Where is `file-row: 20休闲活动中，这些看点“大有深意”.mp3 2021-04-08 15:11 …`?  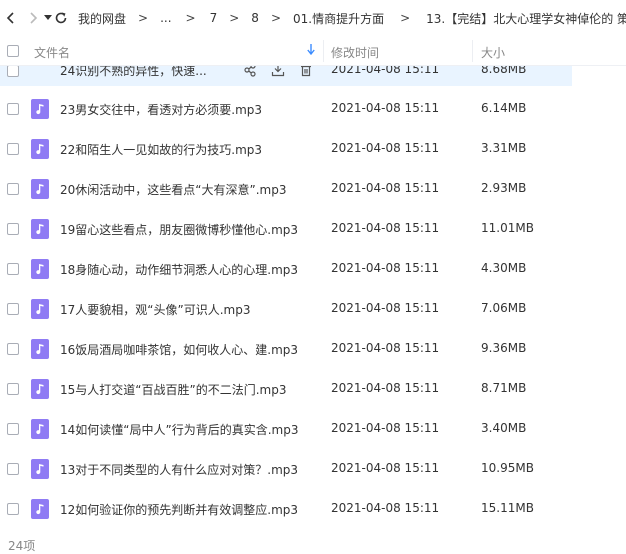
file-row: 20休闲活动中，这些看点“大有深意”.mp3 2021-04-08 15:11 … is located at coordinates (313, 189).